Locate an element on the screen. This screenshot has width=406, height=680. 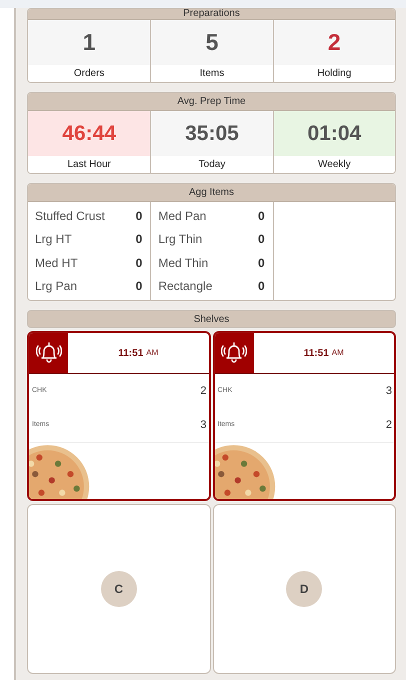
item-name: Stuffed Crust is located at coordinates (70, 216).